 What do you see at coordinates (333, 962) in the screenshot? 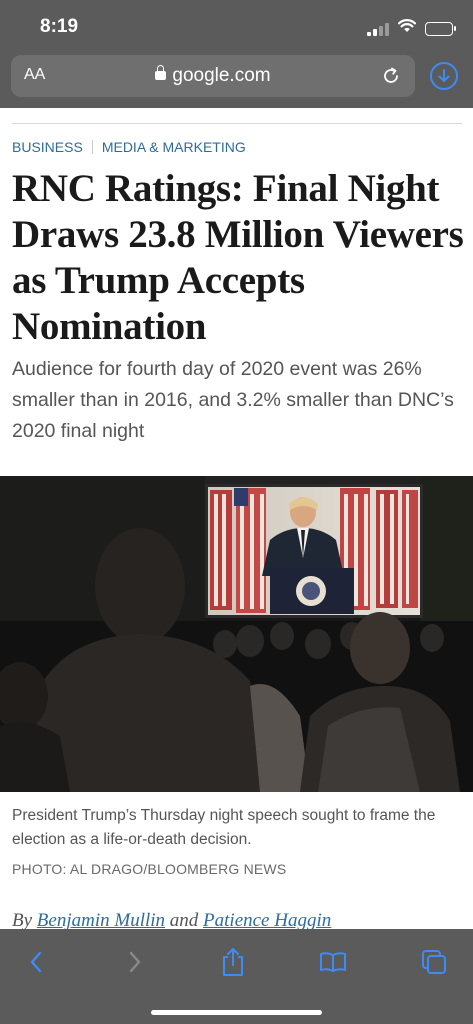
I see `bookmarks-icon` at bounding box center [333, 962].